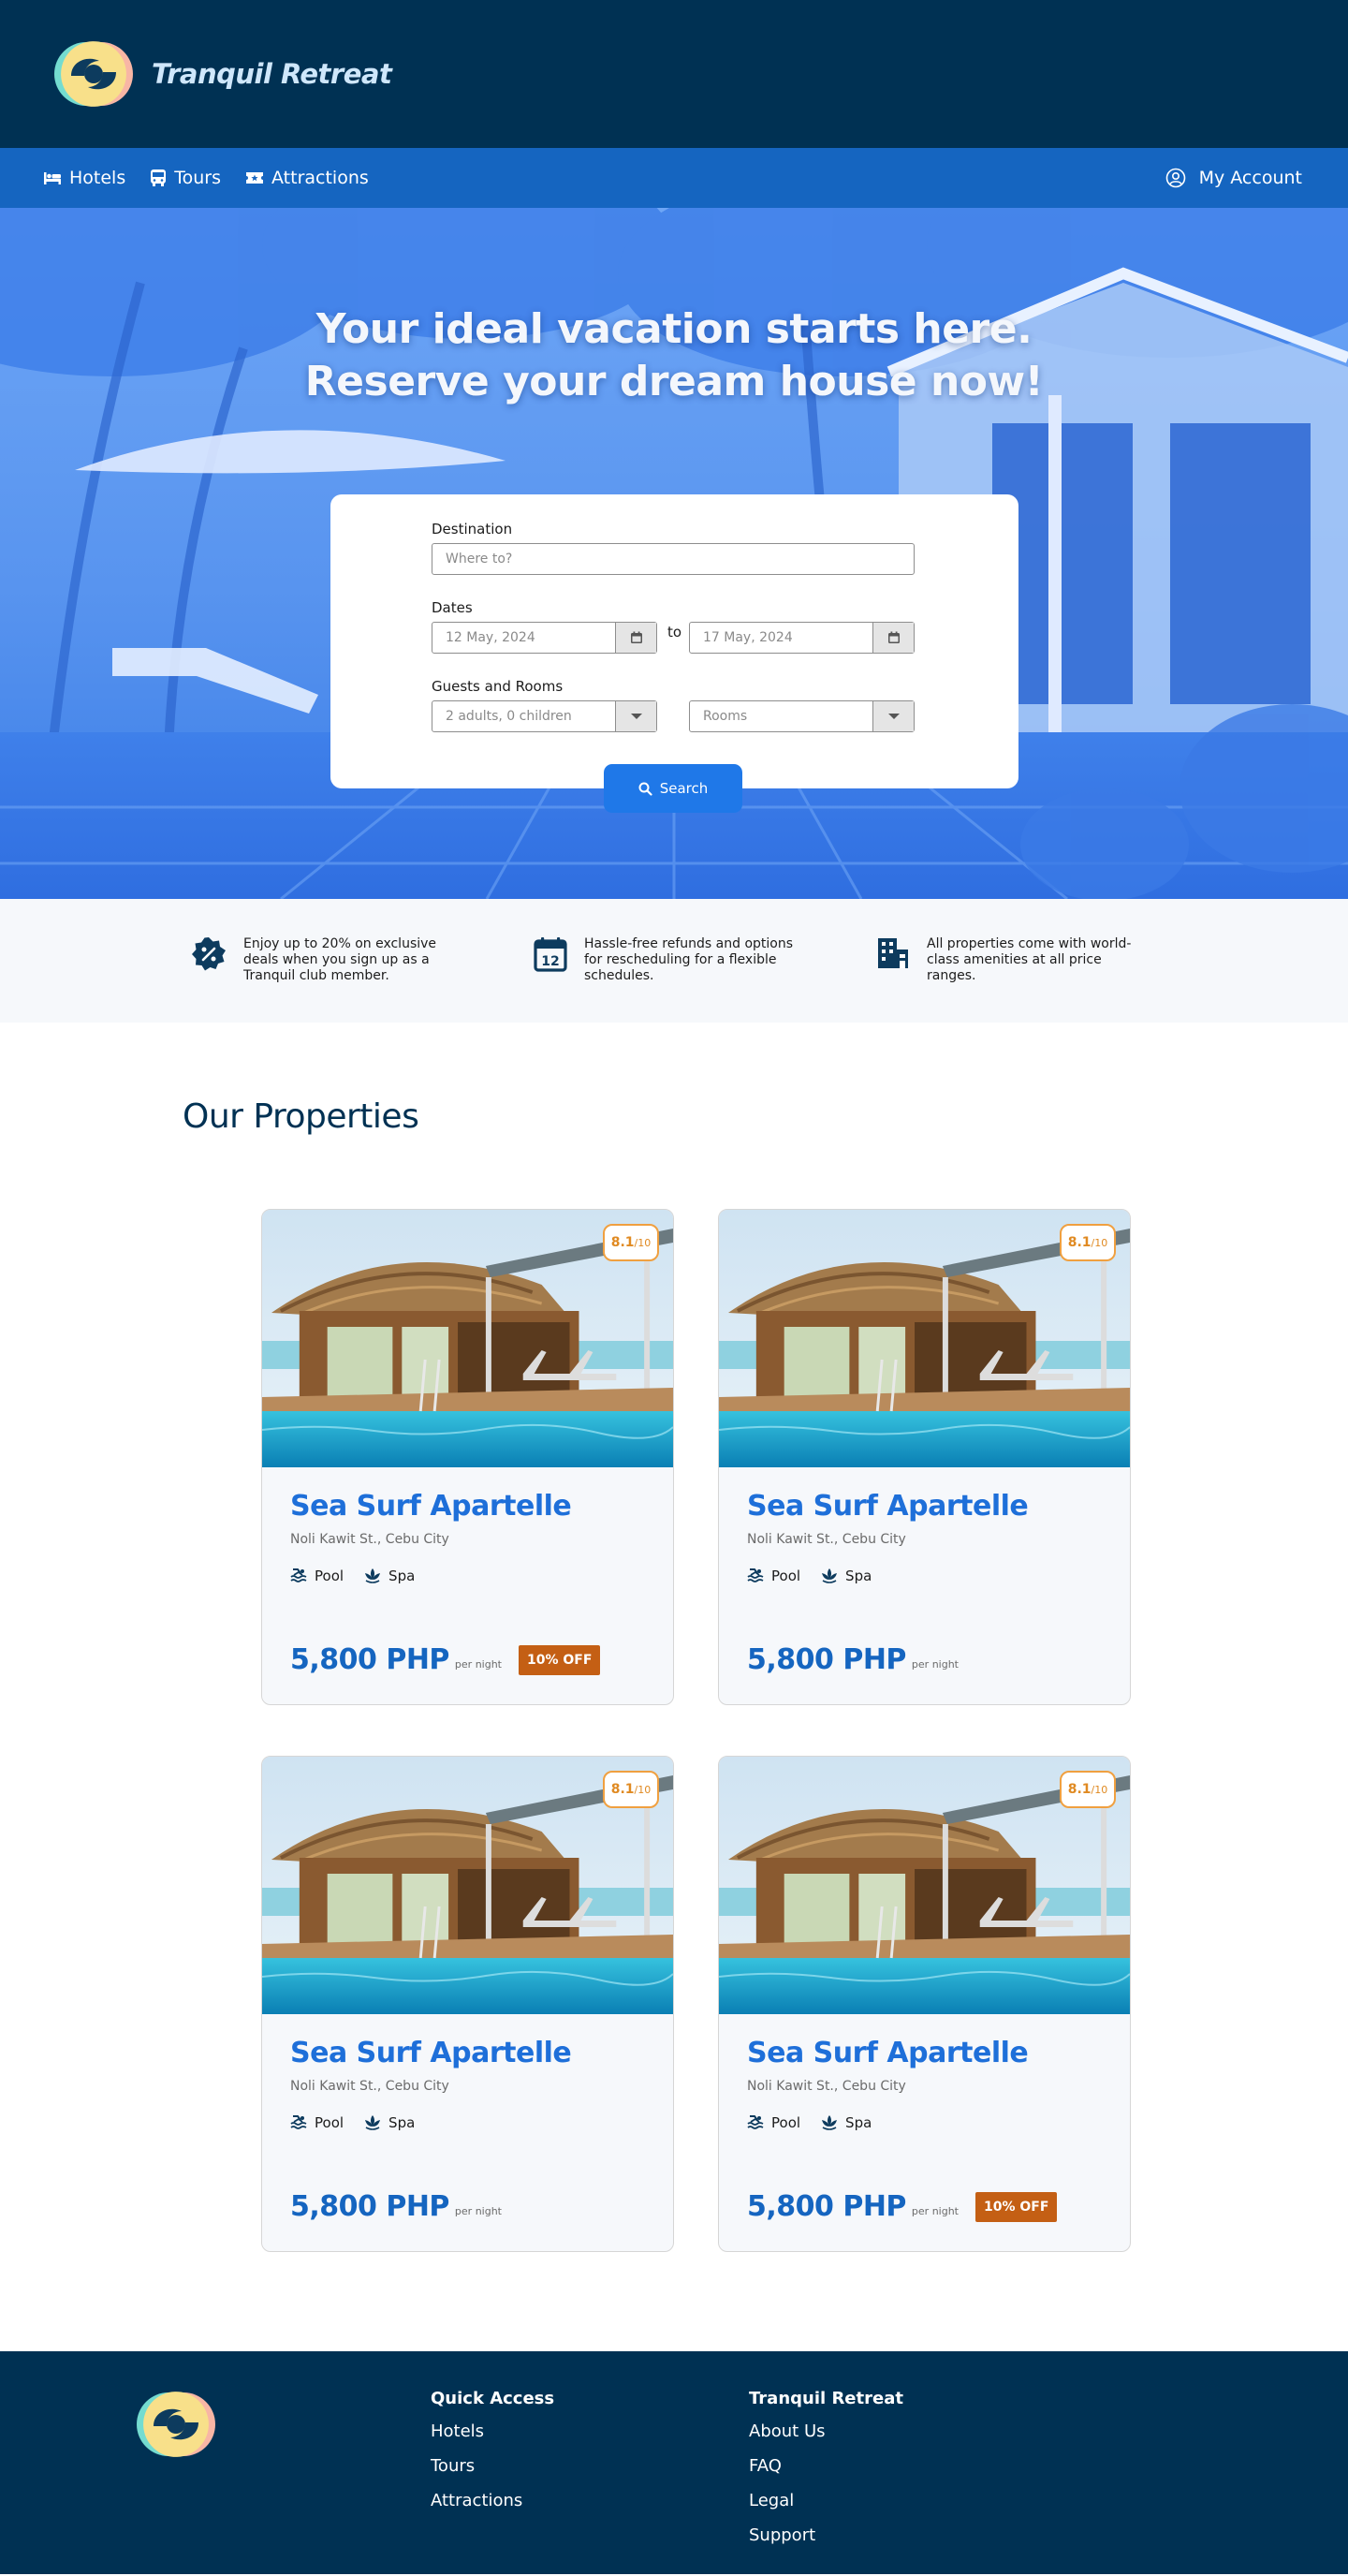 The width and height of the screenshot is (1348, 2576). Describe the element at coordinates (197, 178) in the screenshot. I see `nav-label-tours: Tours` at that location.